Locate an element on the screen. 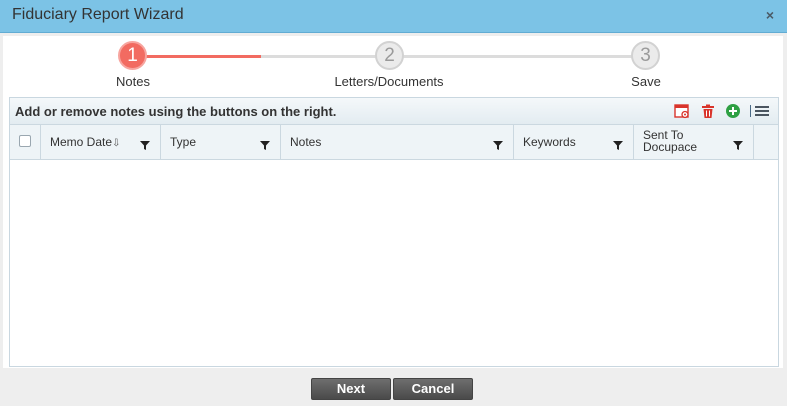 The image size is (787, 406). column-label-memo-date: Memo Date⇩ is located at coordinates (85, 142).